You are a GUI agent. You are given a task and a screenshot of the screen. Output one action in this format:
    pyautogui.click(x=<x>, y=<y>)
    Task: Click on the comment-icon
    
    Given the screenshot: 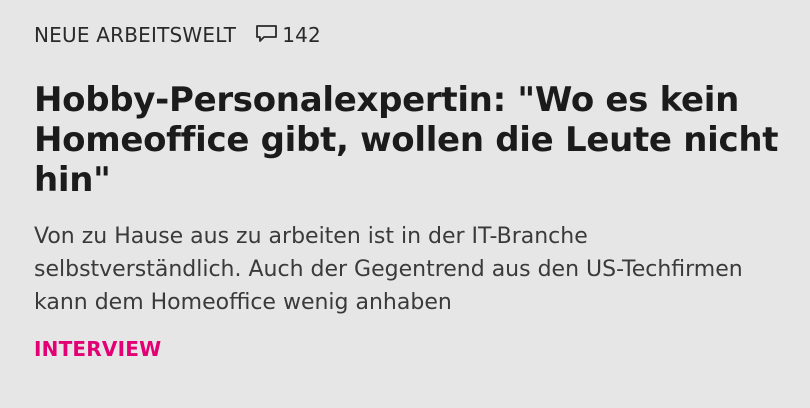 What is the action you would take?
    pyautogui.click(x=268, y=35)
    